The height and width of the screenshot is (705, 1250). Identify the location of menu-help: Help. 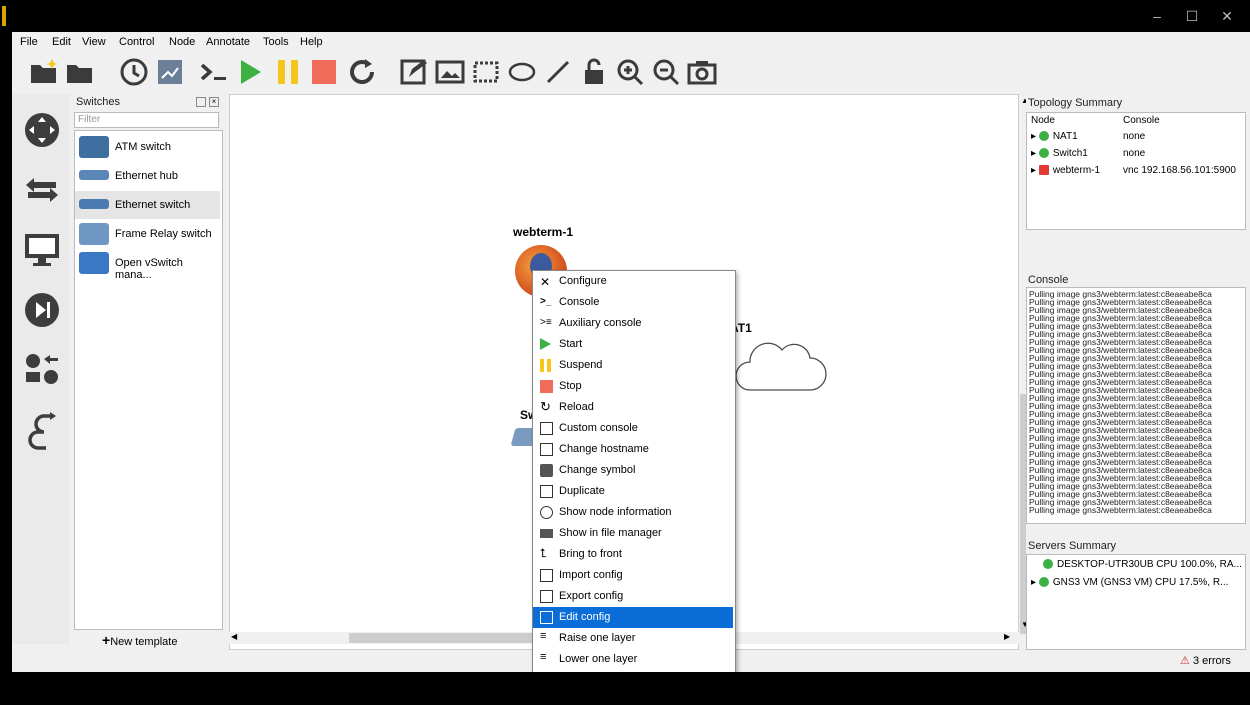
(311, 42).